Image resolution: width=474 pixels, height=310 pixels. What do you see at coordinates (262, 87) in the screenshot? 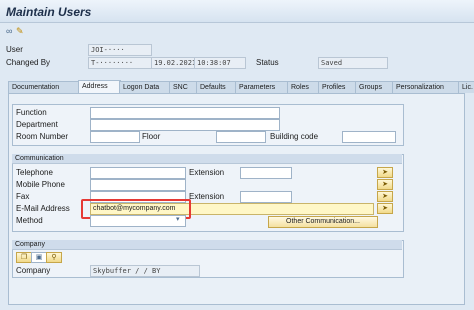
I see `tab-parameters: Parameters` at bounding box center [262, 87].